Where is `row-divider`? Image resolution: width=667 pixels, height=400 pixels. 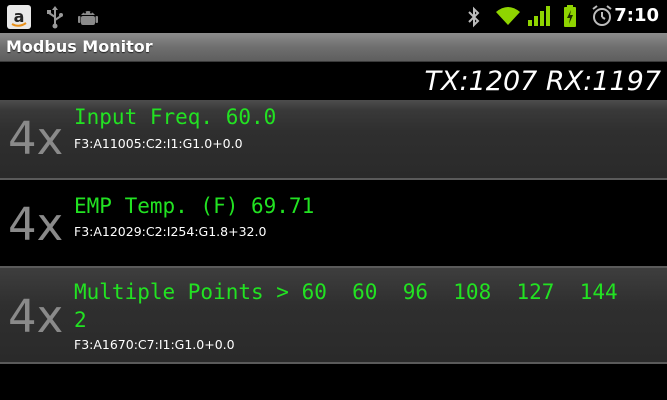
row-divider is located at coordinates (333, 363).